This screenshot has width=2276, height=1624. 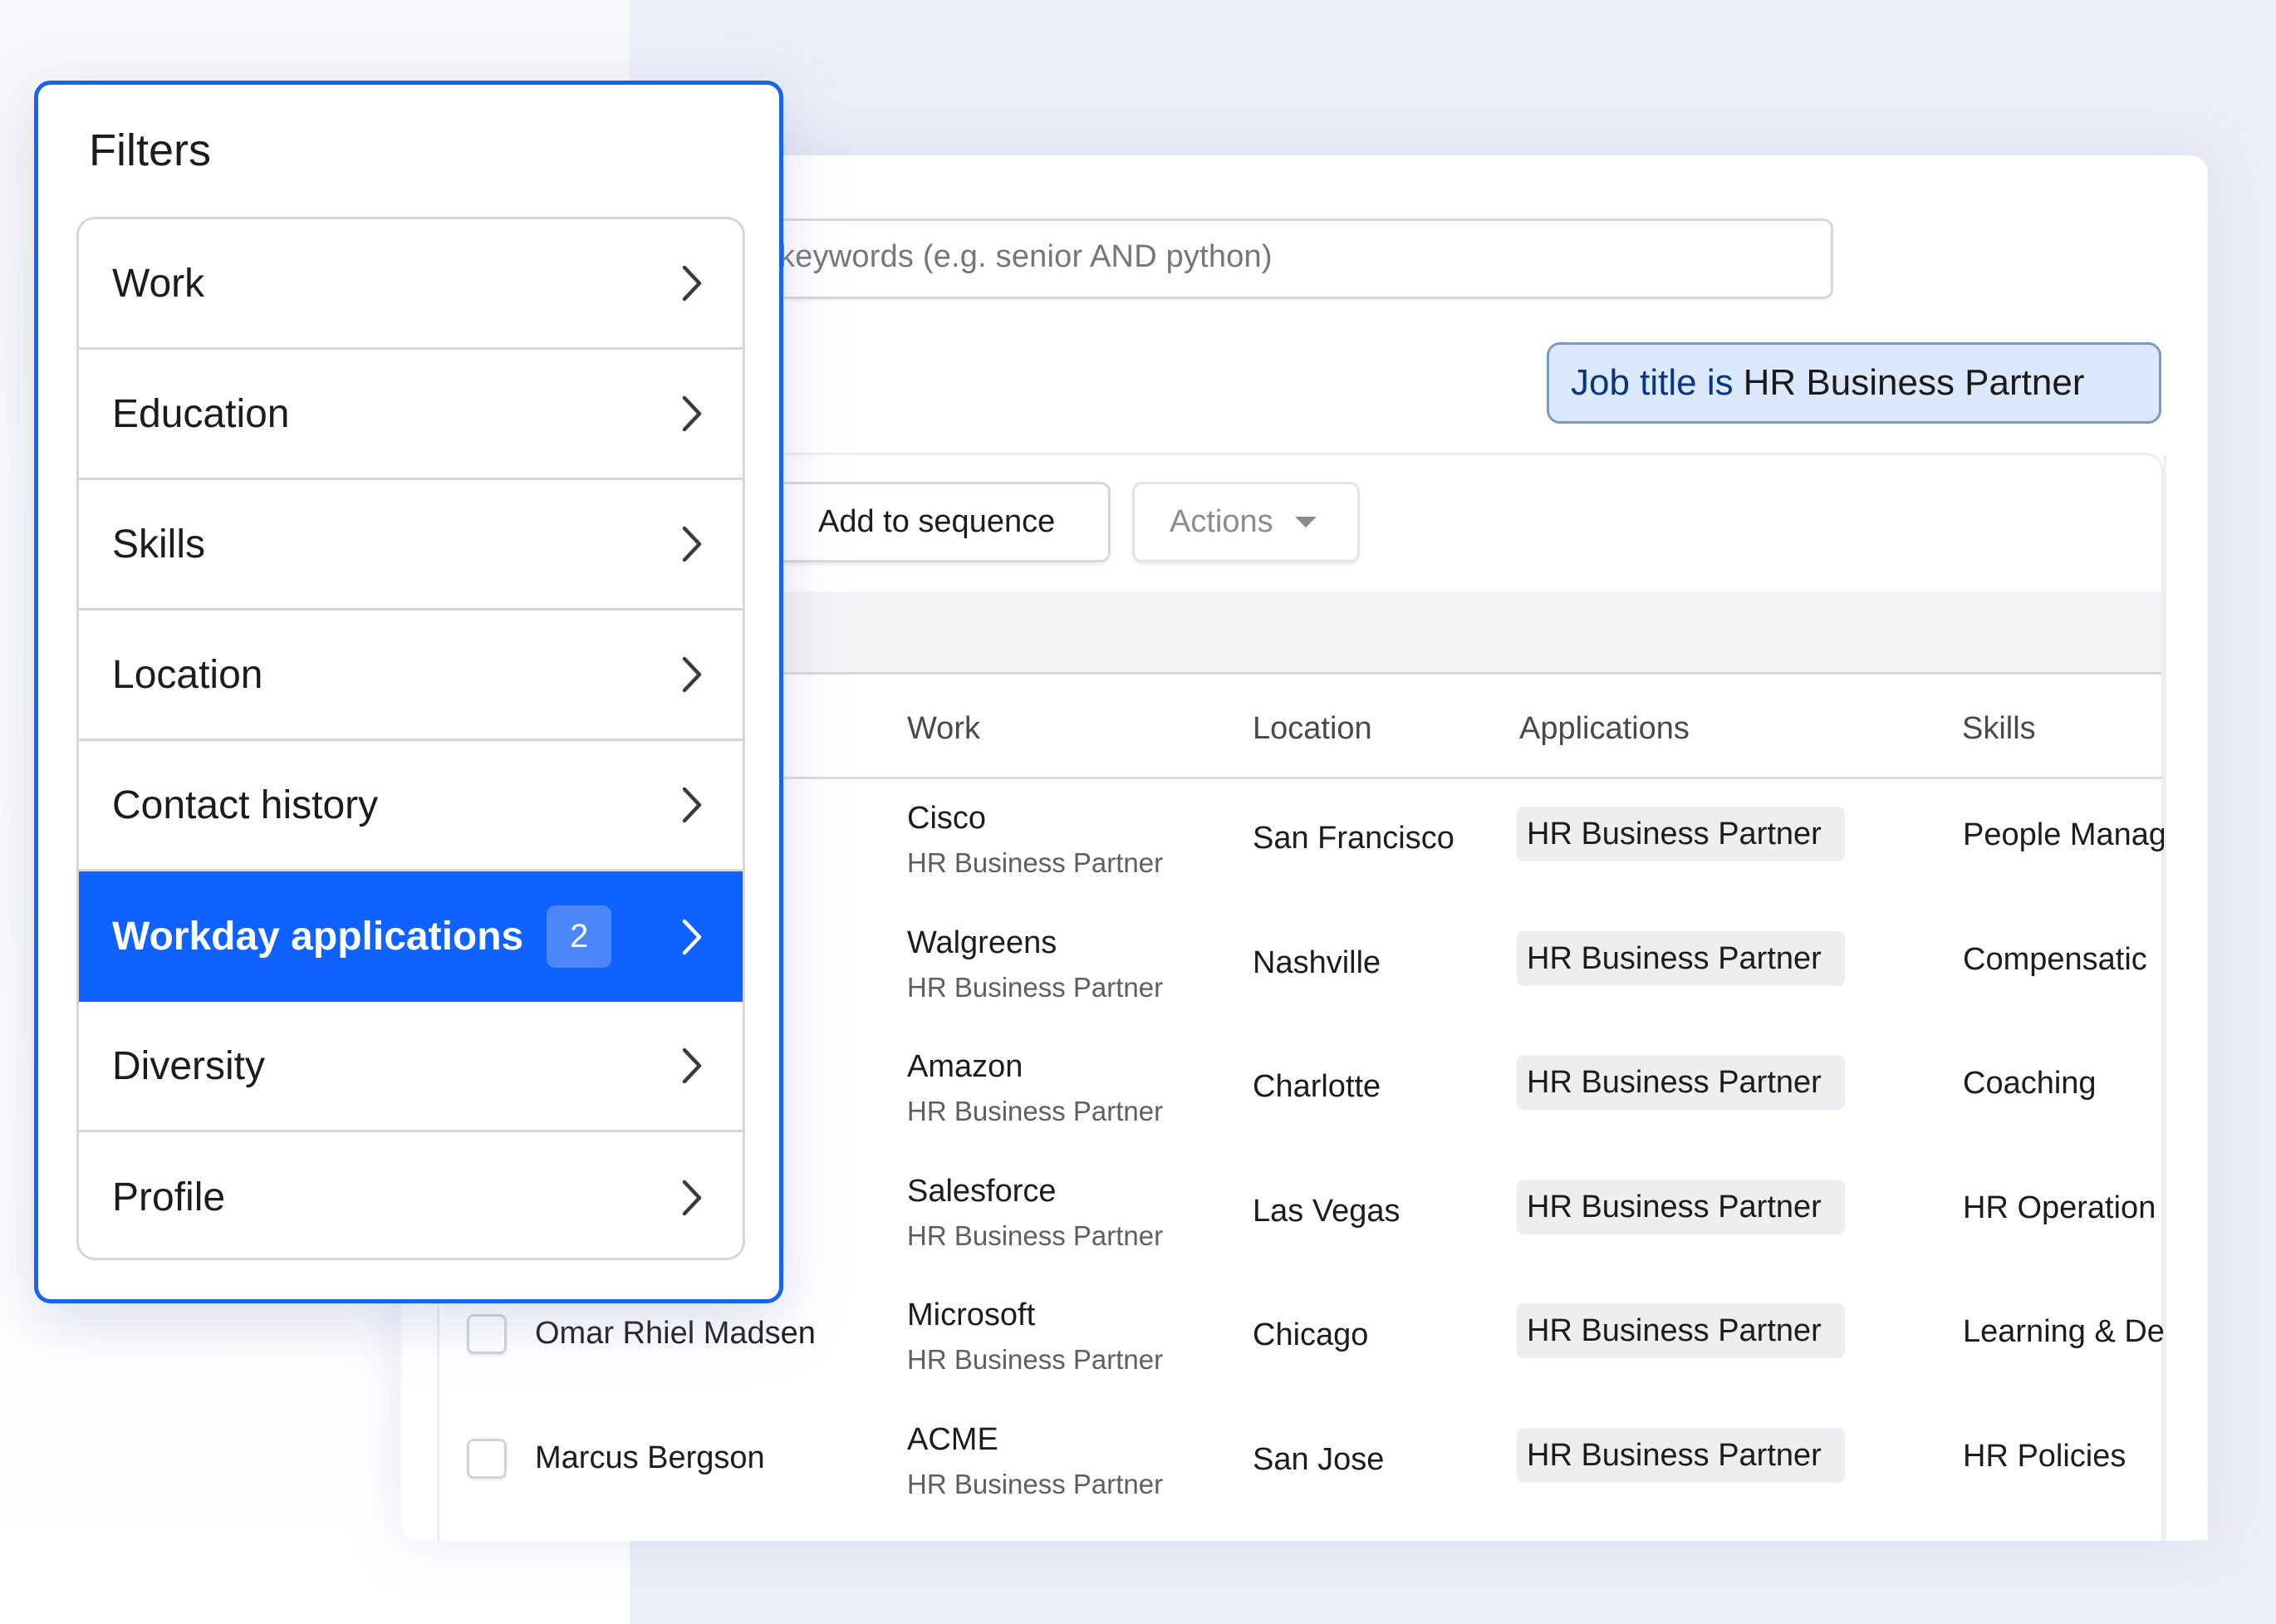 I want to click on skill: HR Policies, so click(x=2044, y=1456).